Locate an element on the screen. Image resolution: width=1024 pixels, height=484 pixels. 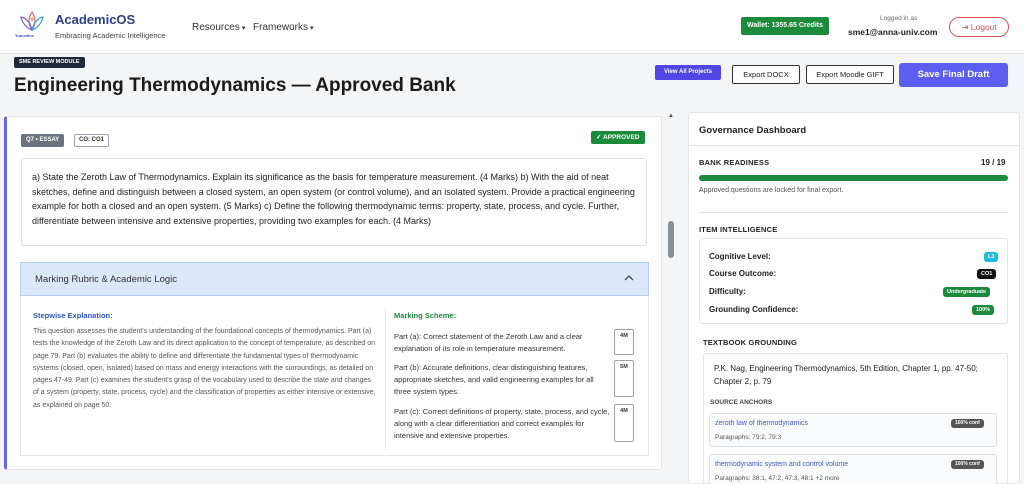
stepwise-heading: Stepwise Explanation: is located at coordinates (73, 315).